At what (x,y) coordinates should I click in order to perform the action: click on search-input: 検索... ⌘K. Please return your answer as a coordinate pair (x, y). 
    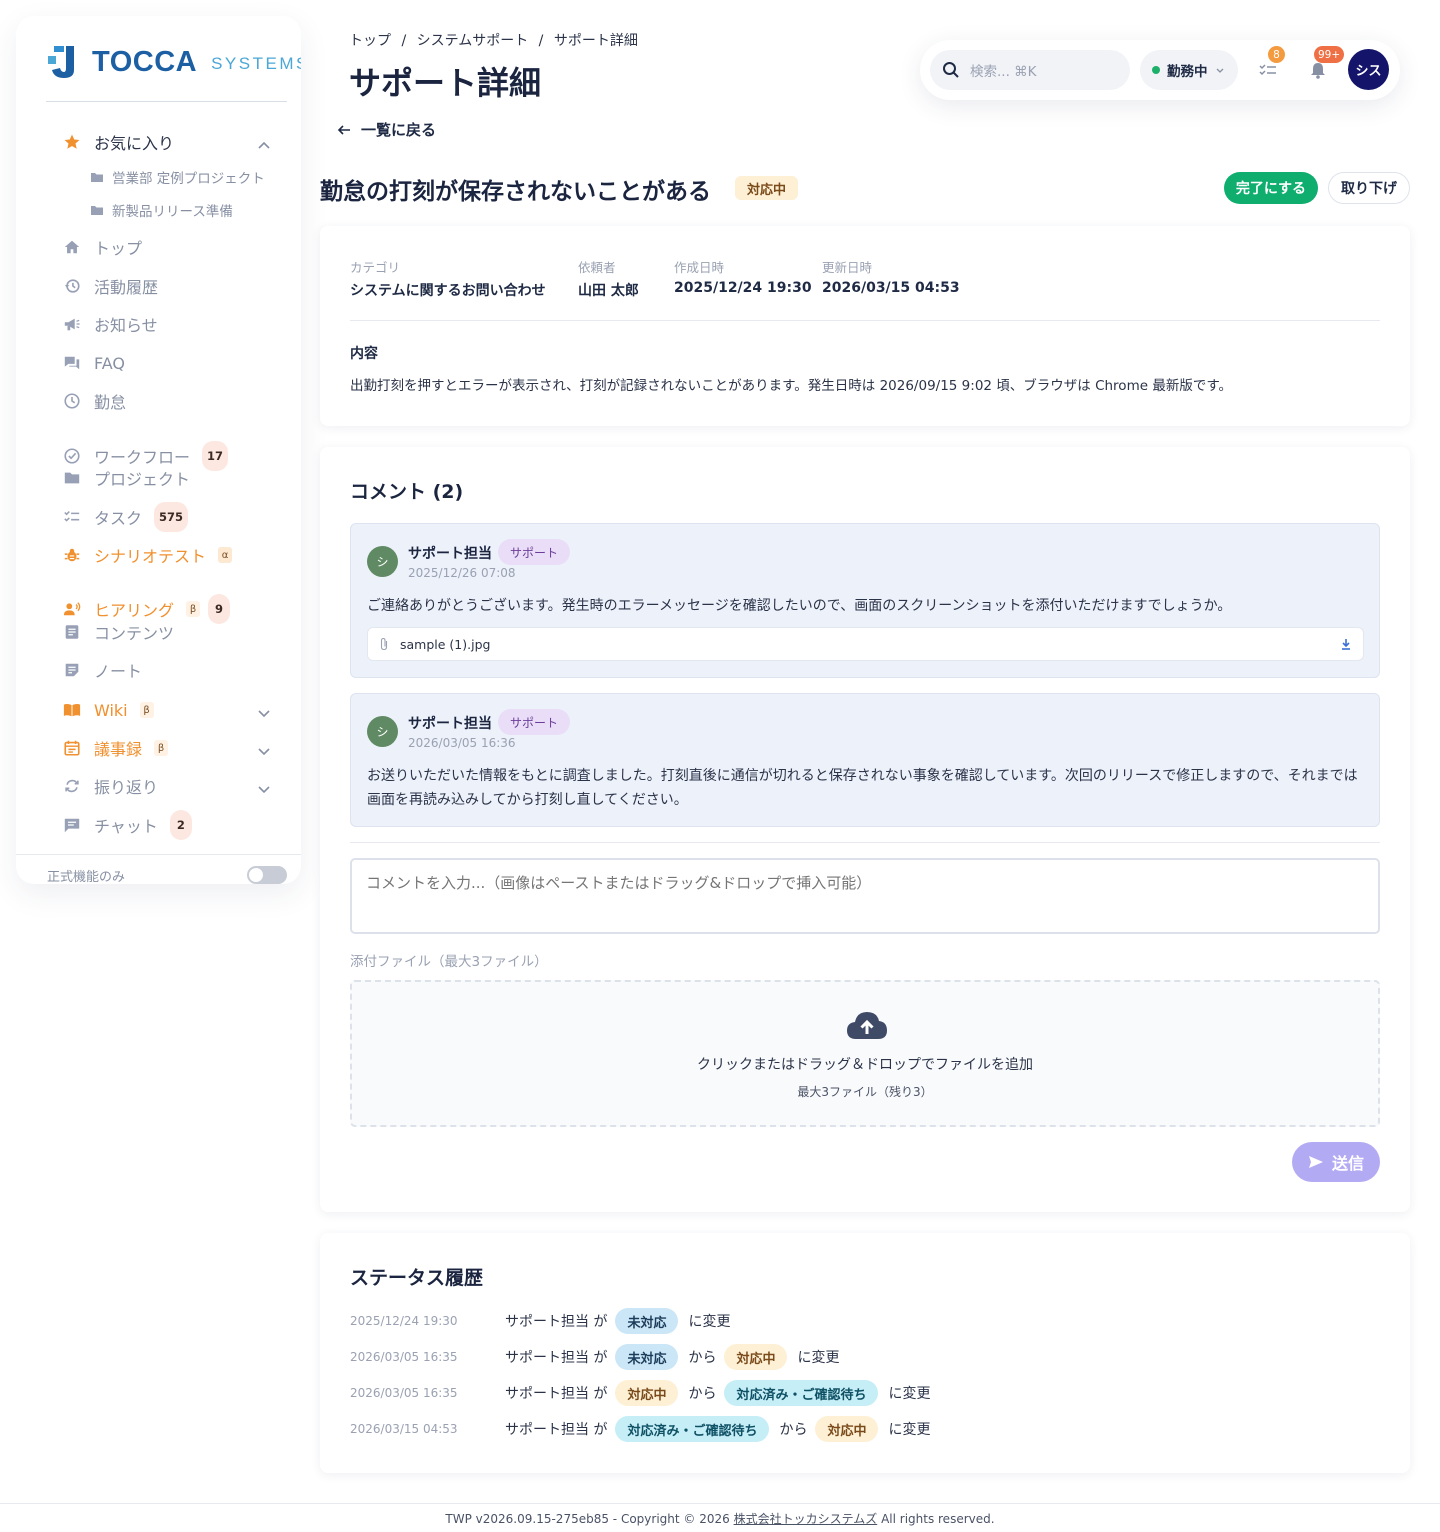
    Looking at the image, I should click on (1030, 70).